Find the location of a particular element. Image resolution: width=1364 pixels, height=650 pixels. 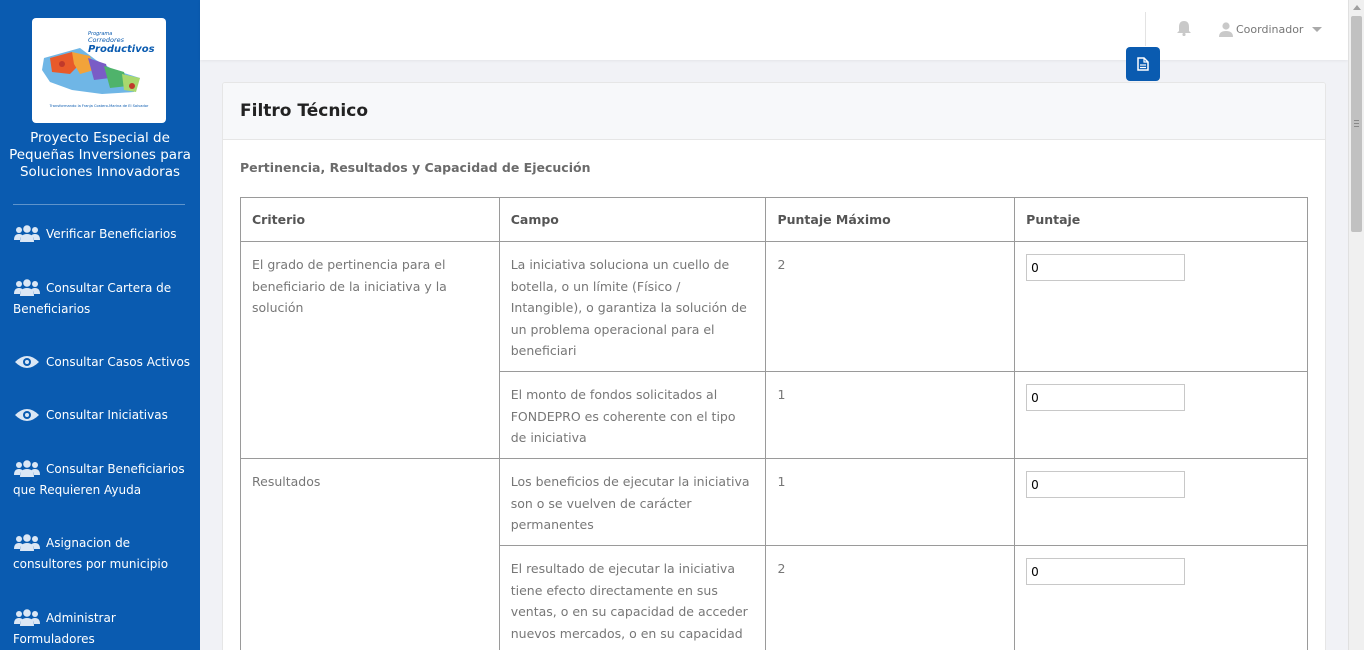

user-name: Coordinador is located at coordinates (1270, 29).